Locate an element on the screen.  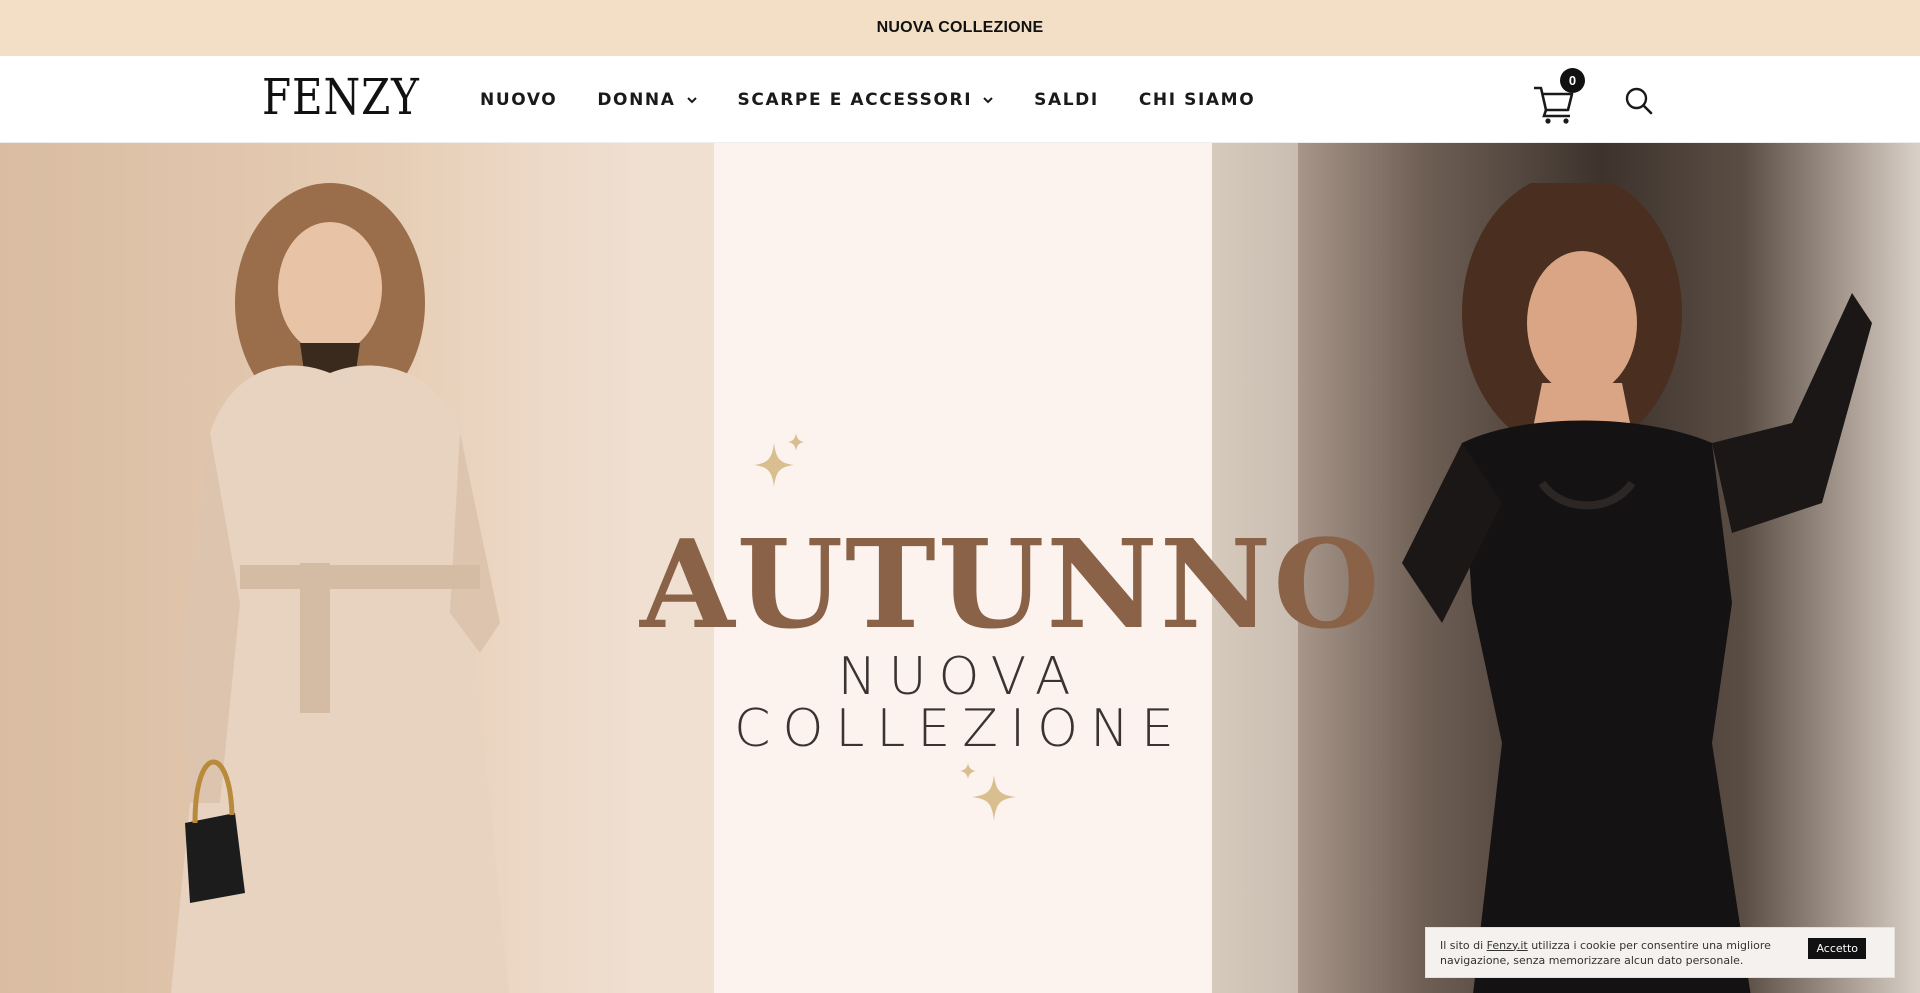
nav-label: NUOVO is located at coordinates (519, 99).